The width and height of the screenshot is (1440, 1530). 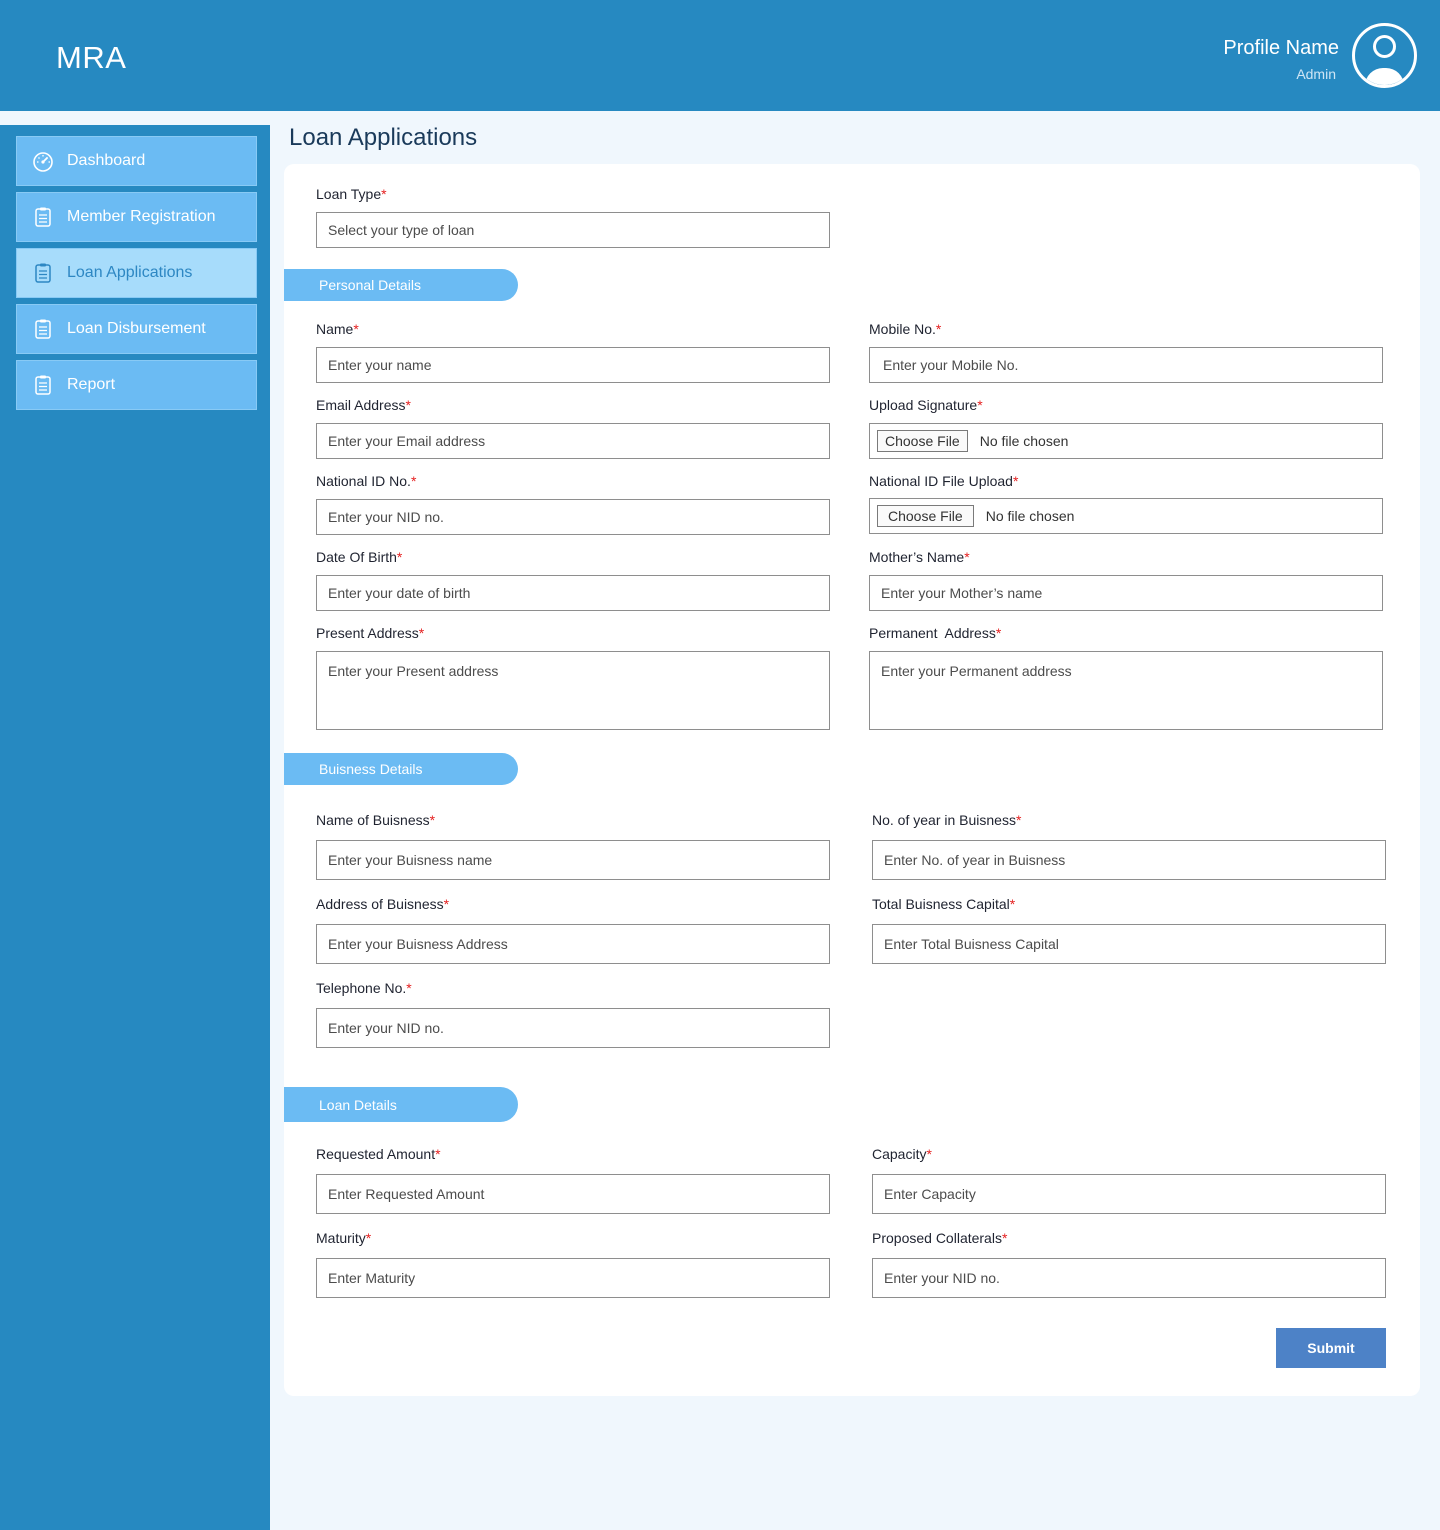 What do you see at coordinates (947, 820) in the screenshot?
I see `business-years-label: No. of year in Buisness*` at bounding box center [947, 820].